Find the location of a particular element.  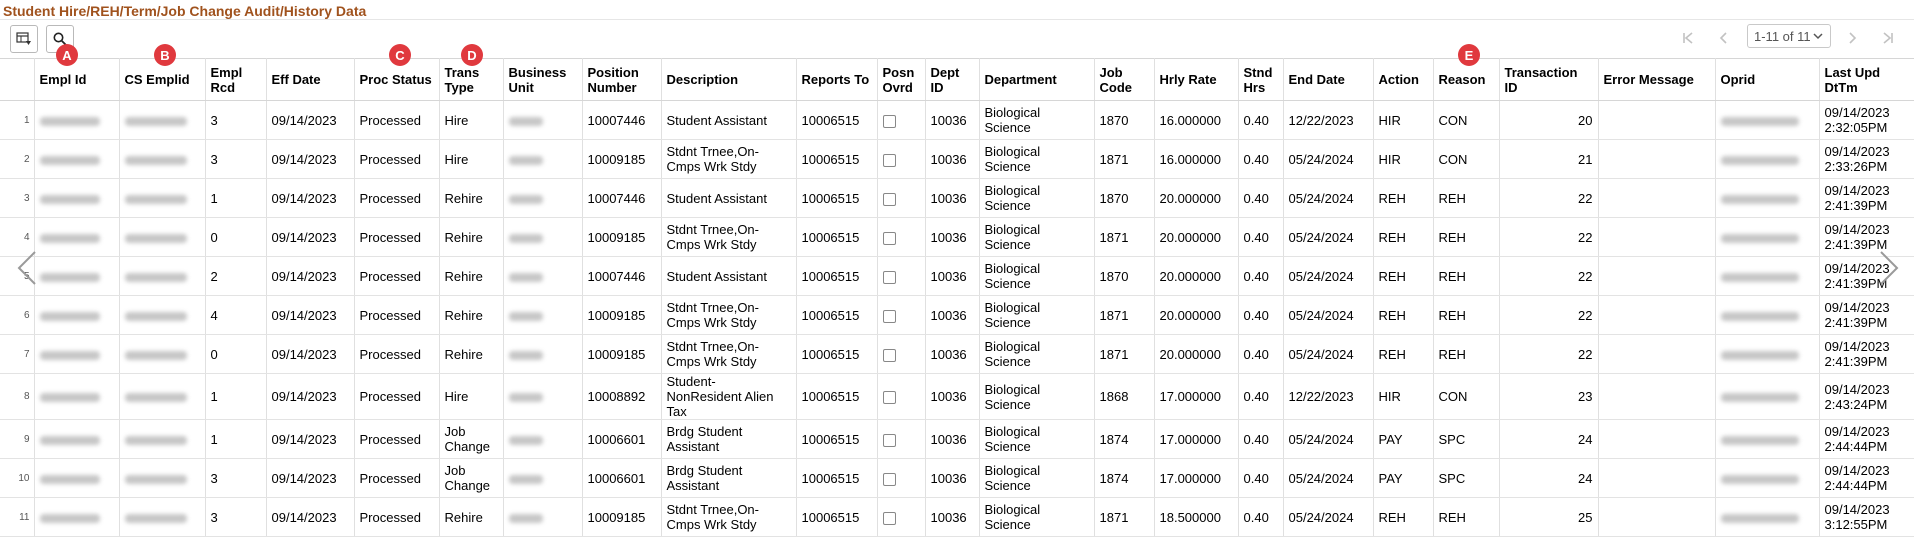

header-transaction-id: Transaction ID is located at coordinates (1549, 79).